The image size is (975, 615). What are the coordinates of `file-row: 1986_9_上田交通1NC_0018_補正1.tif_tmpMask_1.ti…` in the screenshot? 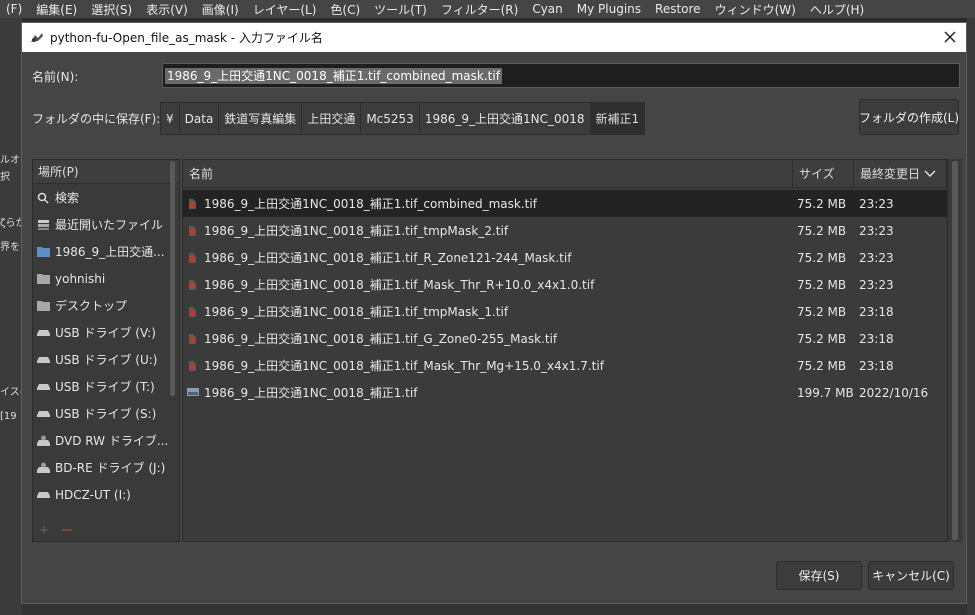 It's located at (565, 311).